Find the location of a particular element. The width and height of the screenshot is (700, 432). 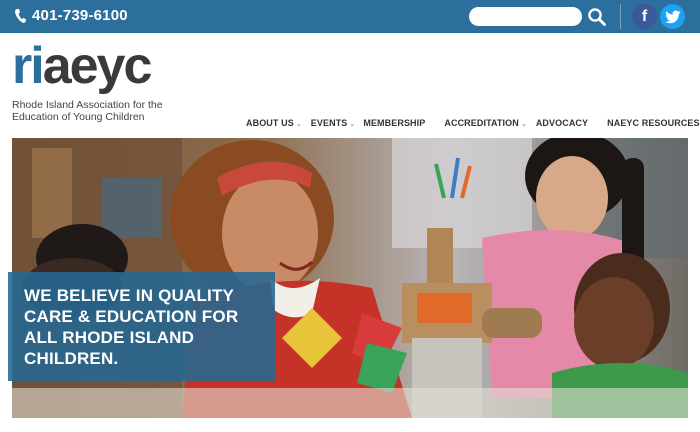

phone-icon is located at coordinates (20, 15).